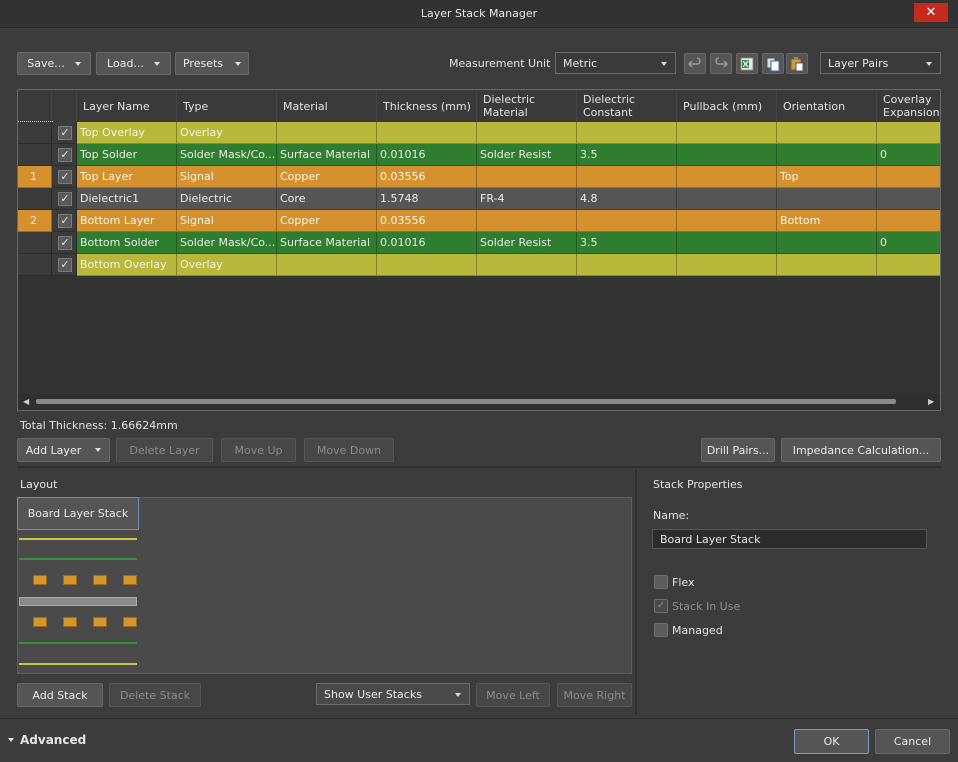 The height and width of the screenshot is (762, 958). What do you see at coordinates (912, 741) in the screenshot?
I see `cancel-button: Cancel` at bounding box center [912, 741].